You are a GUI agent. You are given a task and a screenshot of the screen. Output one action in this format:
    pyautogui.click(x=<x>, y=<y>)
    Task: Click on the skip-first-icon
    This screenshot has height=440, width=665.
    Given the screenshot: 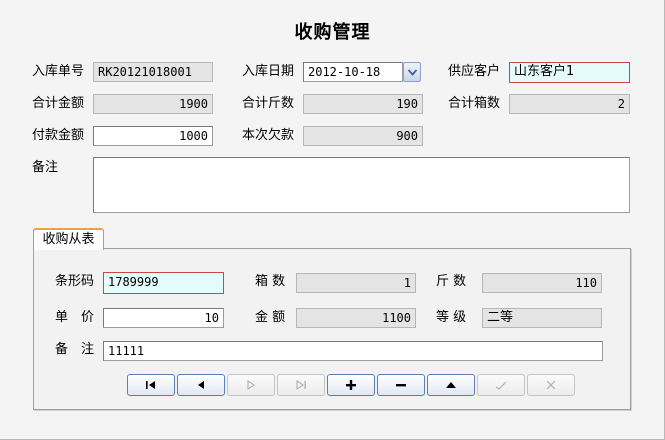 What is the action you would take?
    pyautogui.click(x=150, y=385)
    